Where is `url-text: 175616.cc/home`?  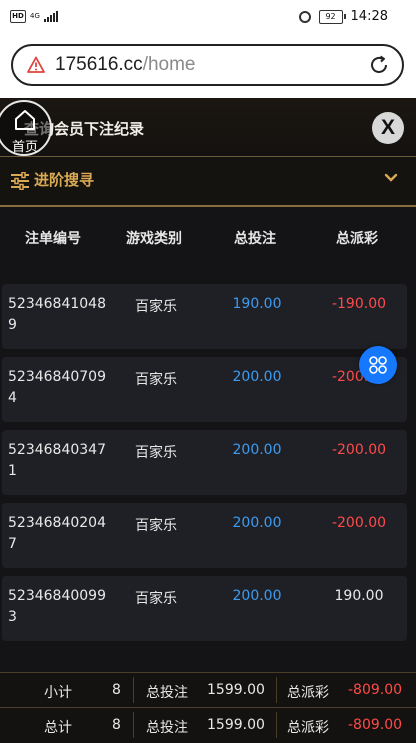 url-text: 175616.cc/home is located at coordinates (125, 65).